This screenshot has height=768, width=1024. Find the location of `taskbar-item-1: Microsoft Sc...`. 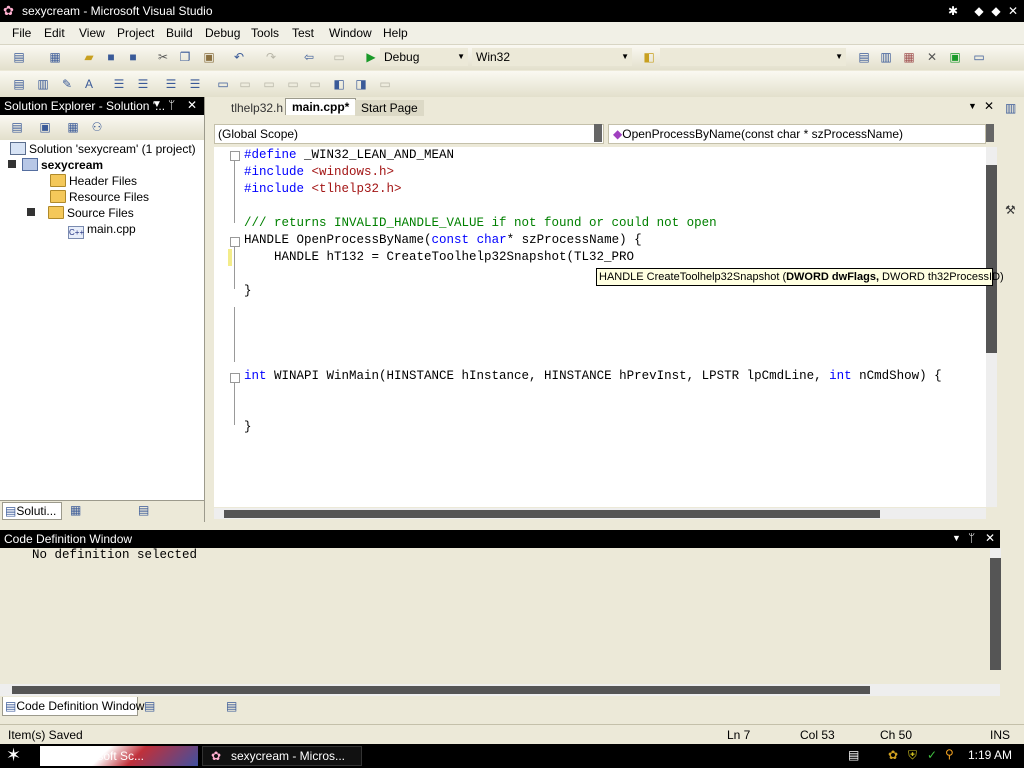

taskbar-item-1: Microsoft Sc... is located at coordinates (119, 756).